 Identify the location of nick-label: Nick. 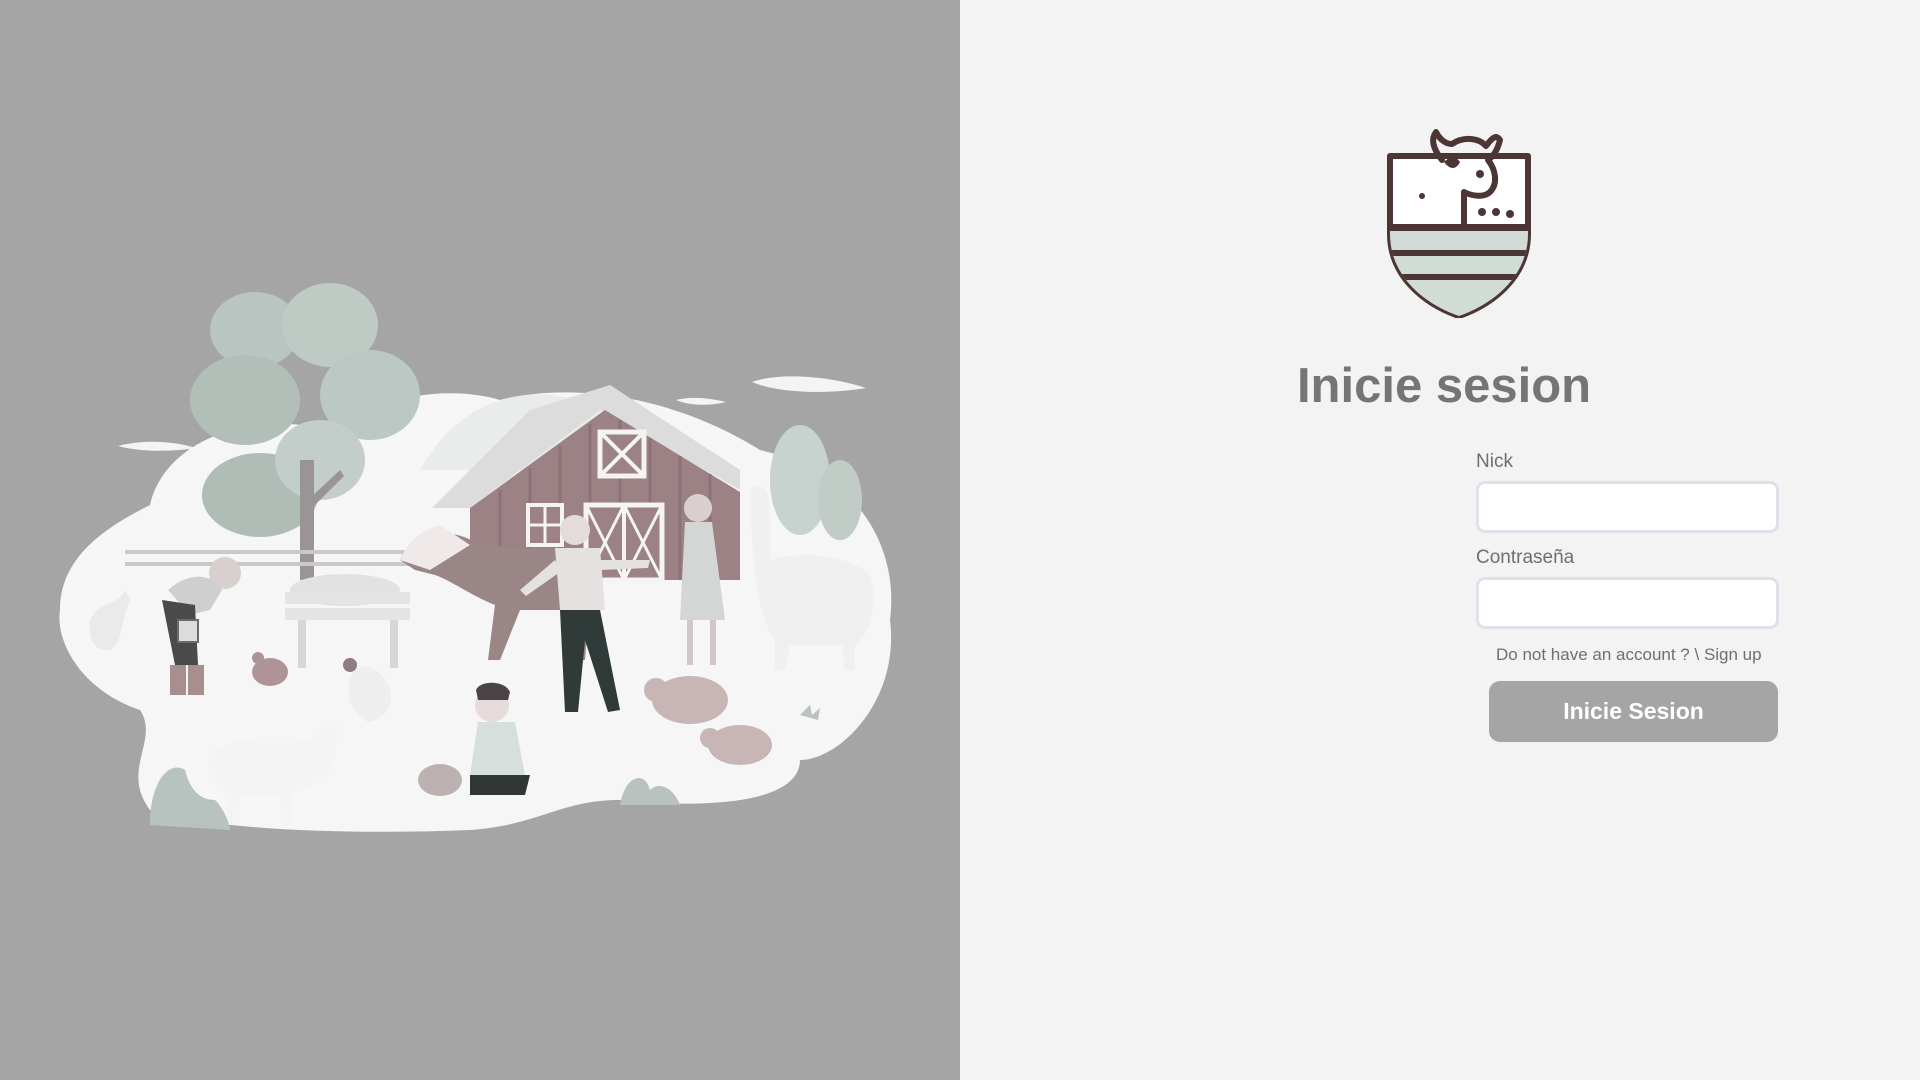
(1494, 461).